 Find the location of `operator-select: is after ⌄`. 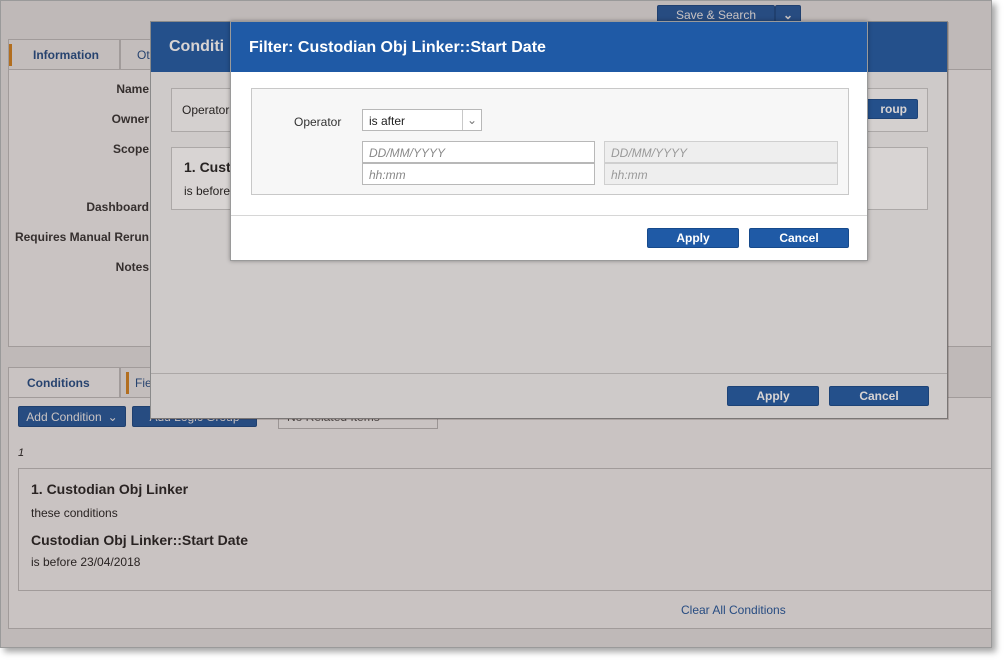

operator-select: is after ⌄ is located at coordinates (422, 120).